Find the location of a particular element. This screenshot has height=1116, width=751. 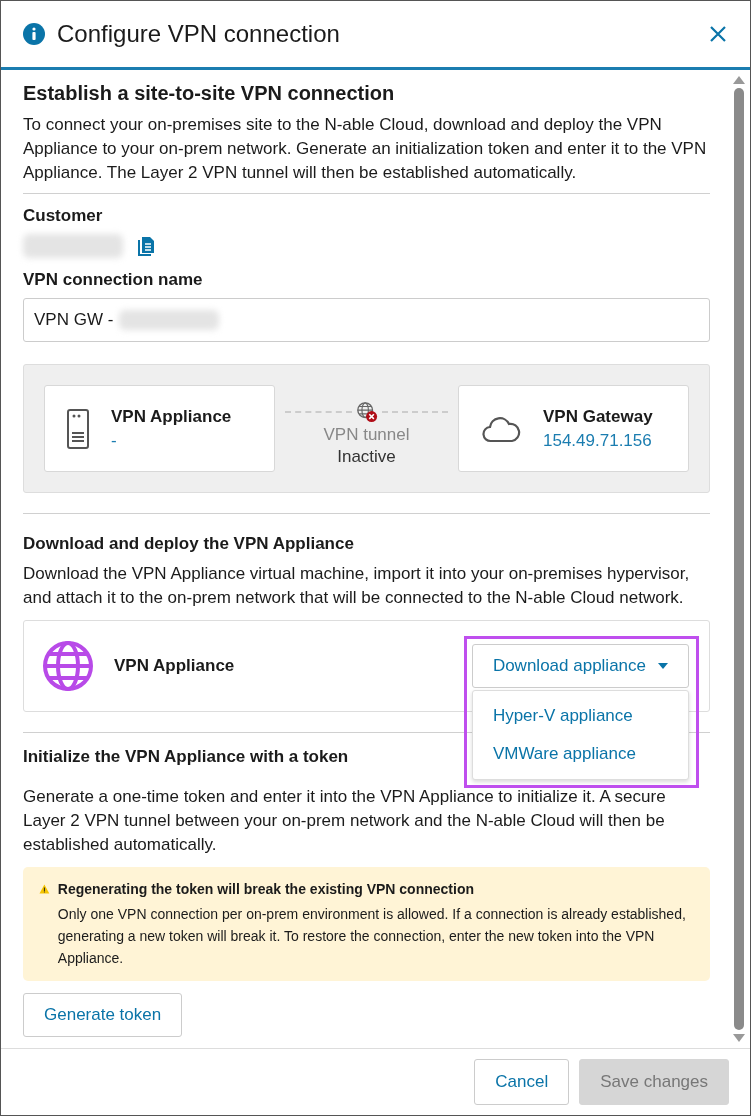

section-text: Download the VPN Appliance virtual machine, import it into your on-premises hypervisor, and attach it to the on-prem network that will be connected to the N-able Cloud network. is located at coordinates (357, 586).